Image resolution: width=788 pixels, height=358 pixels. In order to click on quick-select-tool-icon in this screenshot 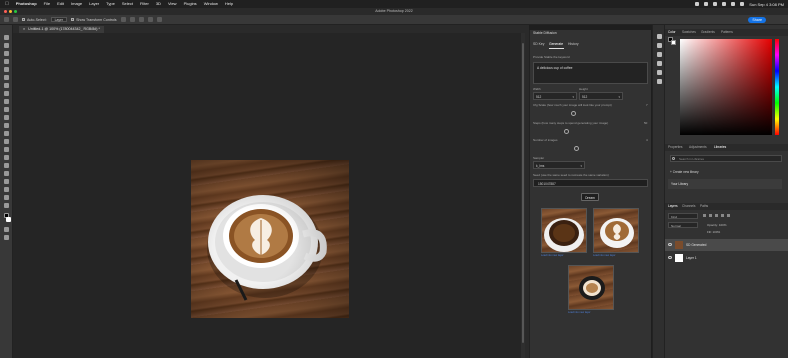, I will do `click(6, 61)`.